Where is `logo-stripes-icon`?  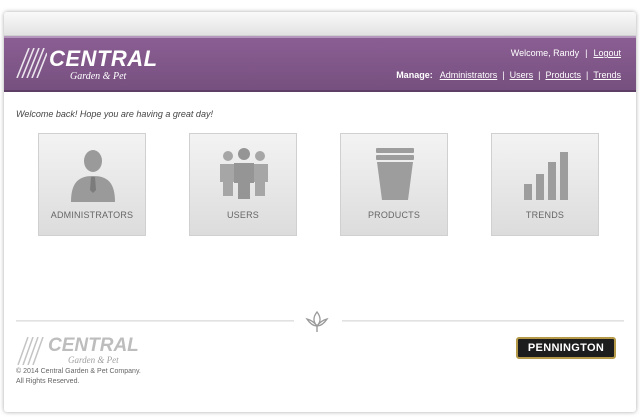
logo-stripes-icon is located at coordinates (31, 63).